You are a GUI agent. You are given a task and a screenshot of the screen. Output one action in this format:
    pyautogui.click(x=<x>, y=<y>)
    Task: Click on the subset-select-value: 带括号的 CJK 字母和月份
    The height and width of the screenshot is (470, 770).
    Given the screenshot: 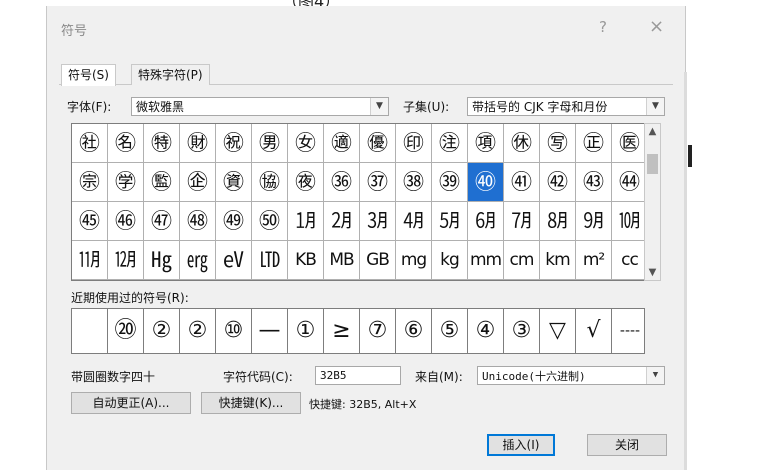 What is the action you would take?
    pyautogui.click(x=540, y=107)
    